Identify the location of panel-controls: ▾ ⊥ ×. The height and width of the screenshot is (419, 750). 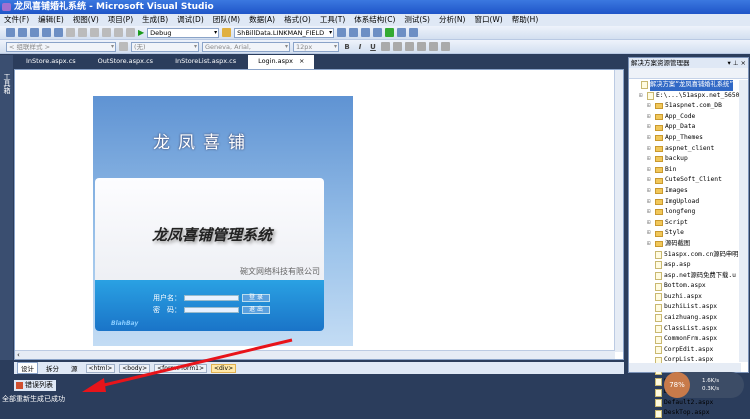
(736, 63).